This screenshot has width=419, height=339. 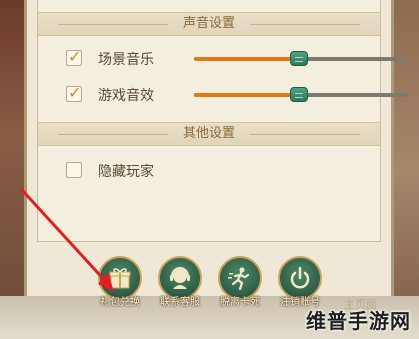 I want to click on customer-service-label: 联系客服, so click(x=180, y=302).